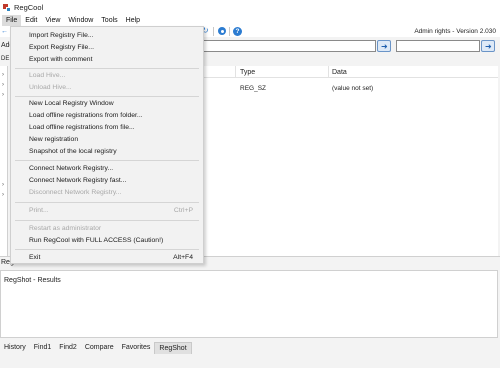  What do you see at coordinates (438, 46) in the screenshot?
I see `search-input` at bounding box center [438, 46].